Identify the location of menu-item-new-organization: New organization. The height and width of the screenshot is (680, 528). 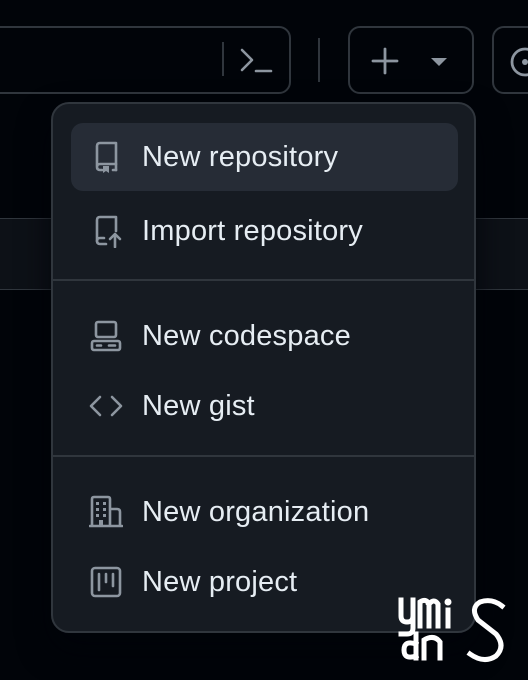
(264, 512).